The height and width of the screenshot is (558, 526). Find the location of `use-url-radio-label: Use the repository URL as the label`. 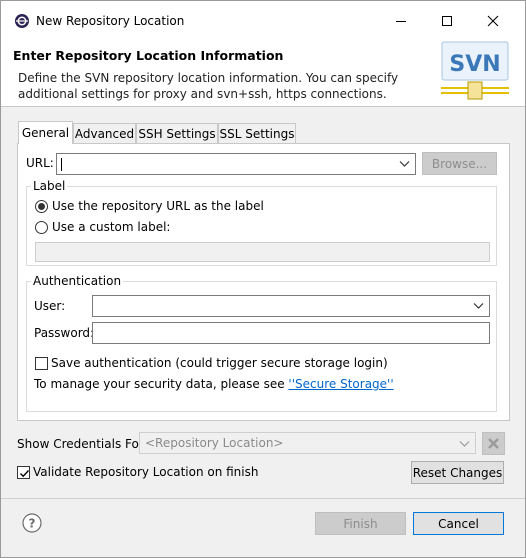

use-url-radio-label: Use the repository URL as the label is located at coordinates (158, 206).